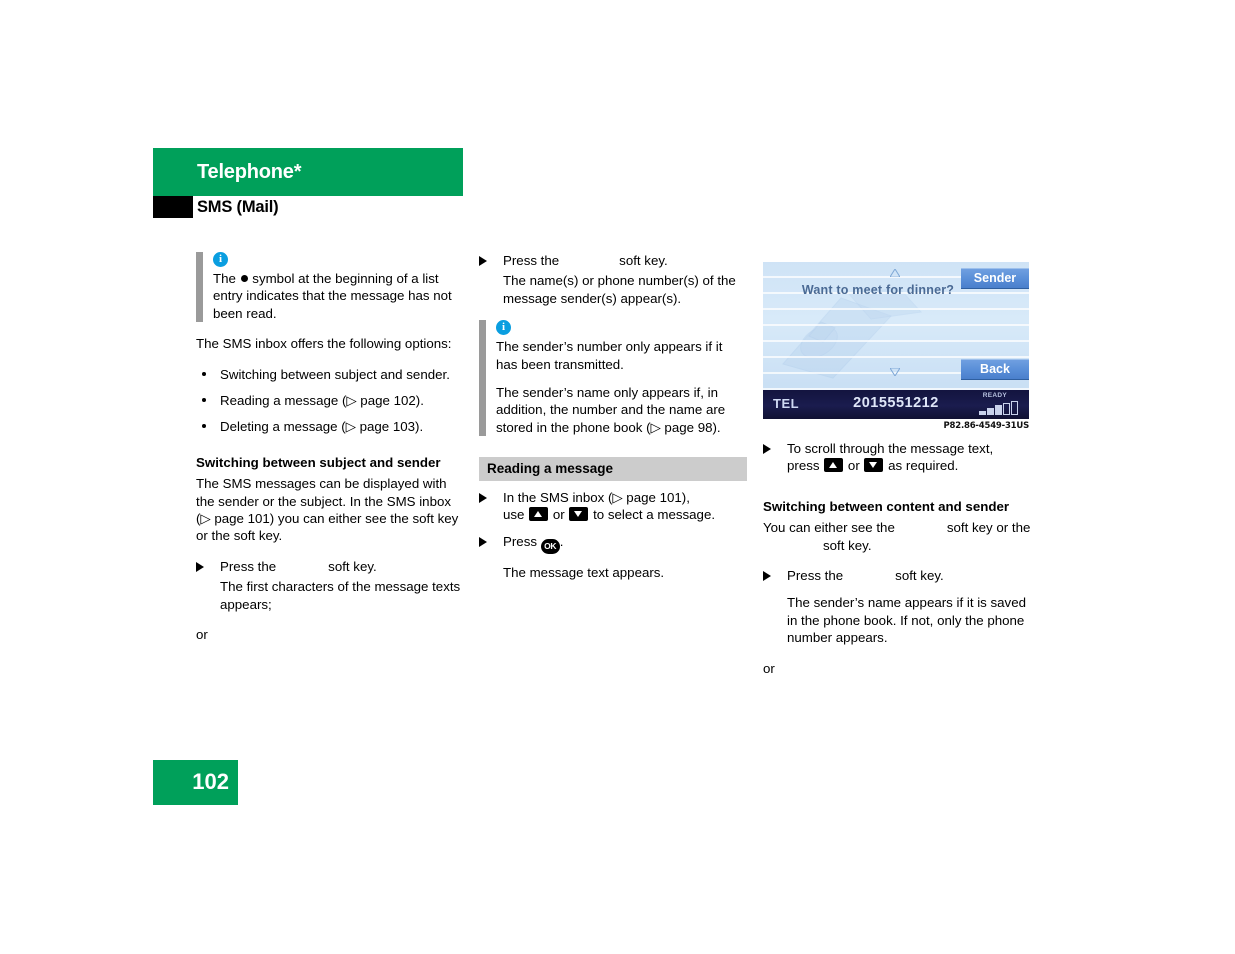 The width and height of the screenshot is (1235, 954). I want to click on screen-status-bar: TEL 2015551212 READY, so click(896, 404).